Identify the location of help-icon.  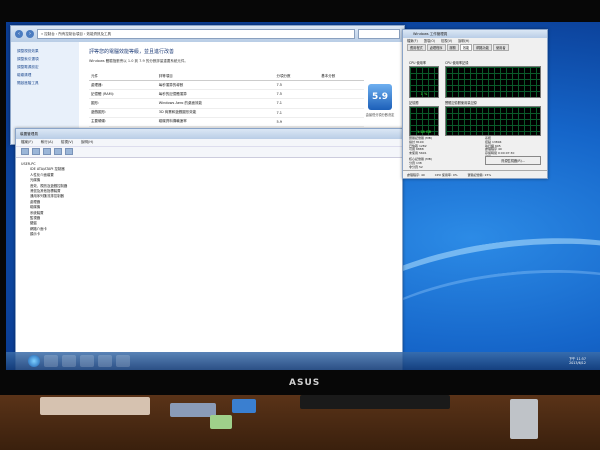
(58, 151).